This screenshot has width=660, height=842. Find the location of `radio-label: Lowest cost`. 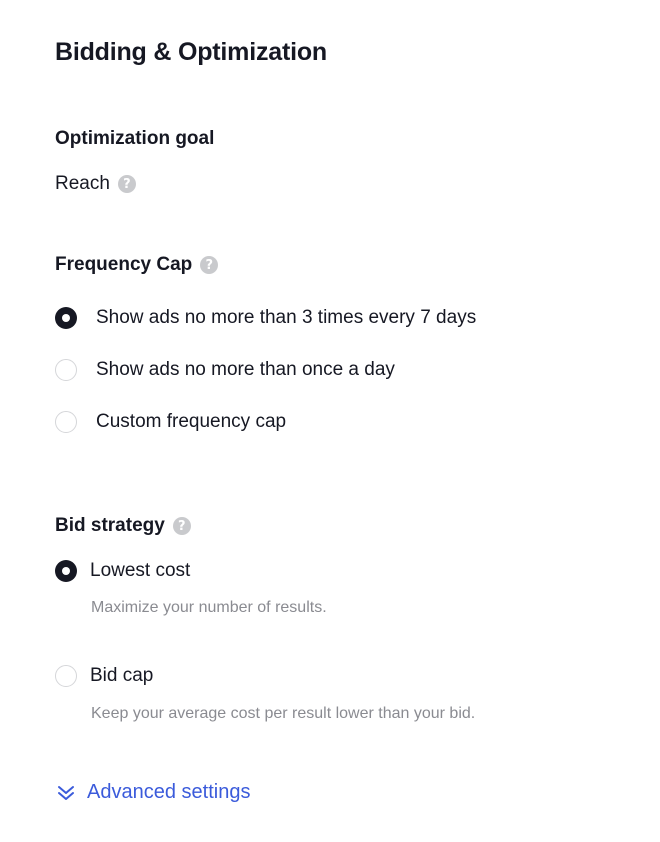

radio-label: Lowest cost is located at coordinates (140, 570).